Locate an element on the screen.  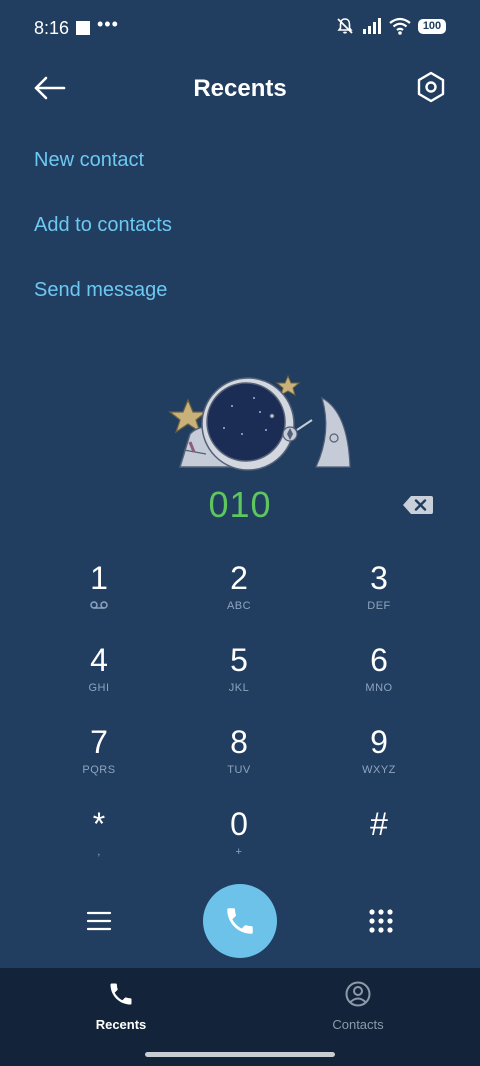
key-3: 3 DEF is located at coordinates (379, 599).